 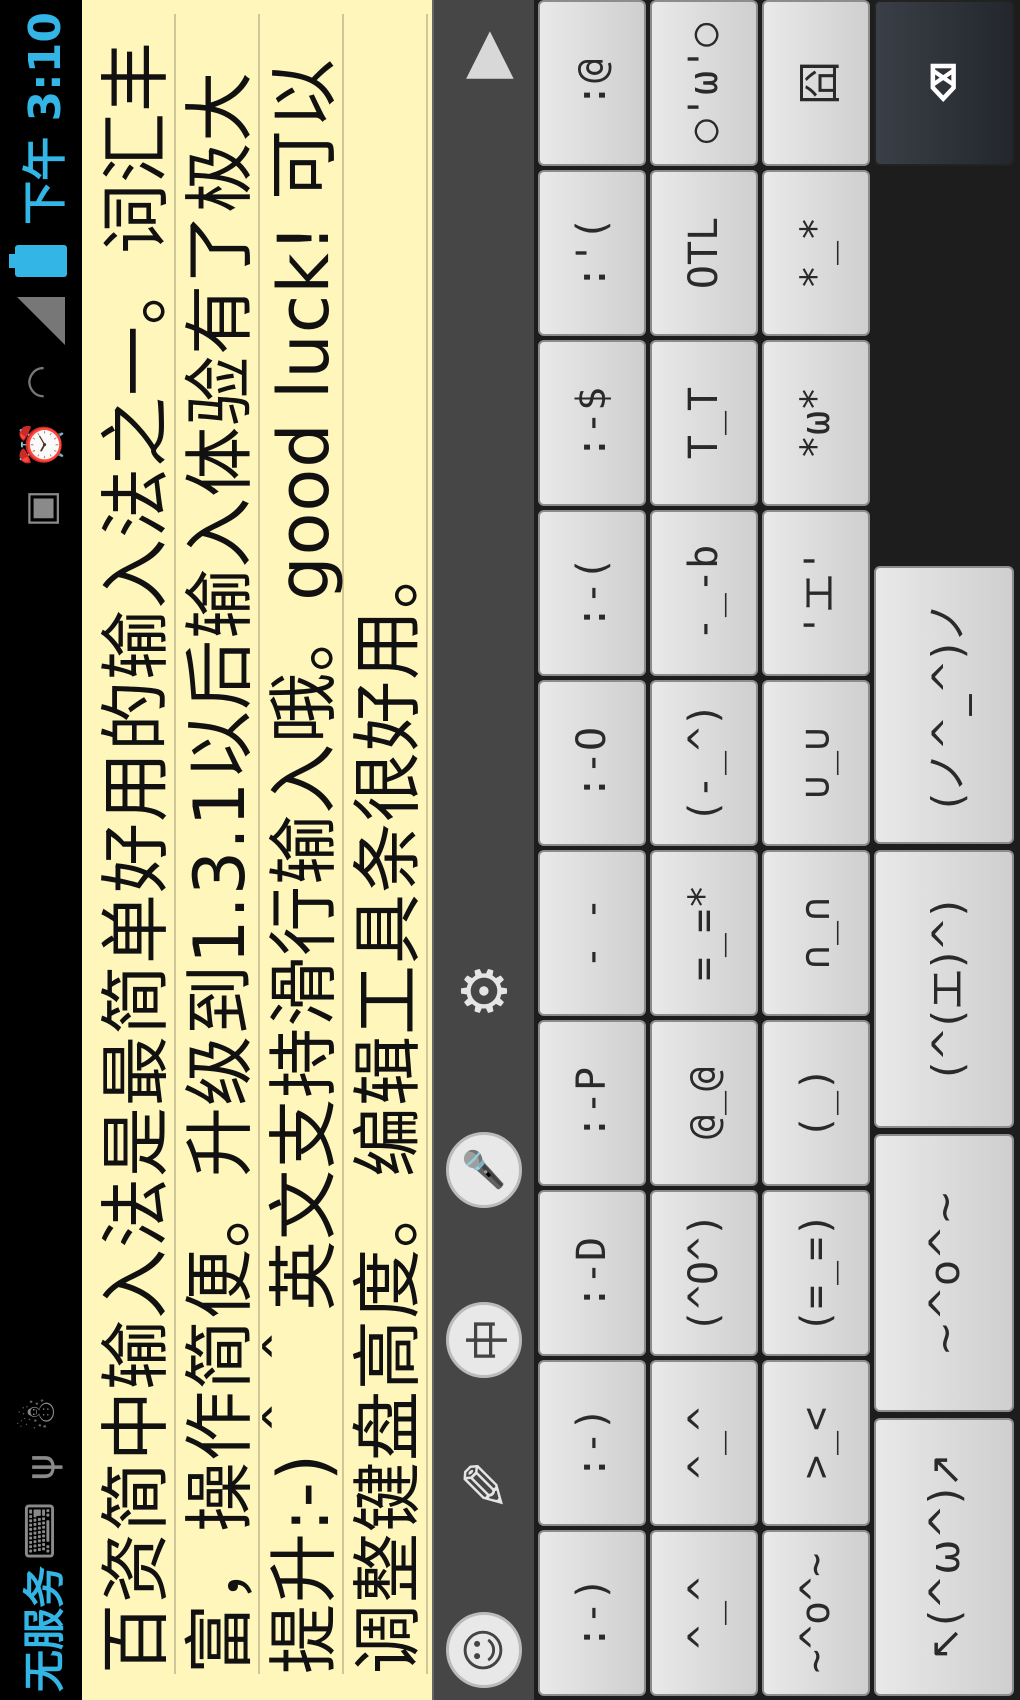 What do you see at coordinates (41, 382) in the screenshot?
I see `wifi-icon: ◠` at bounding box center [41, 382].